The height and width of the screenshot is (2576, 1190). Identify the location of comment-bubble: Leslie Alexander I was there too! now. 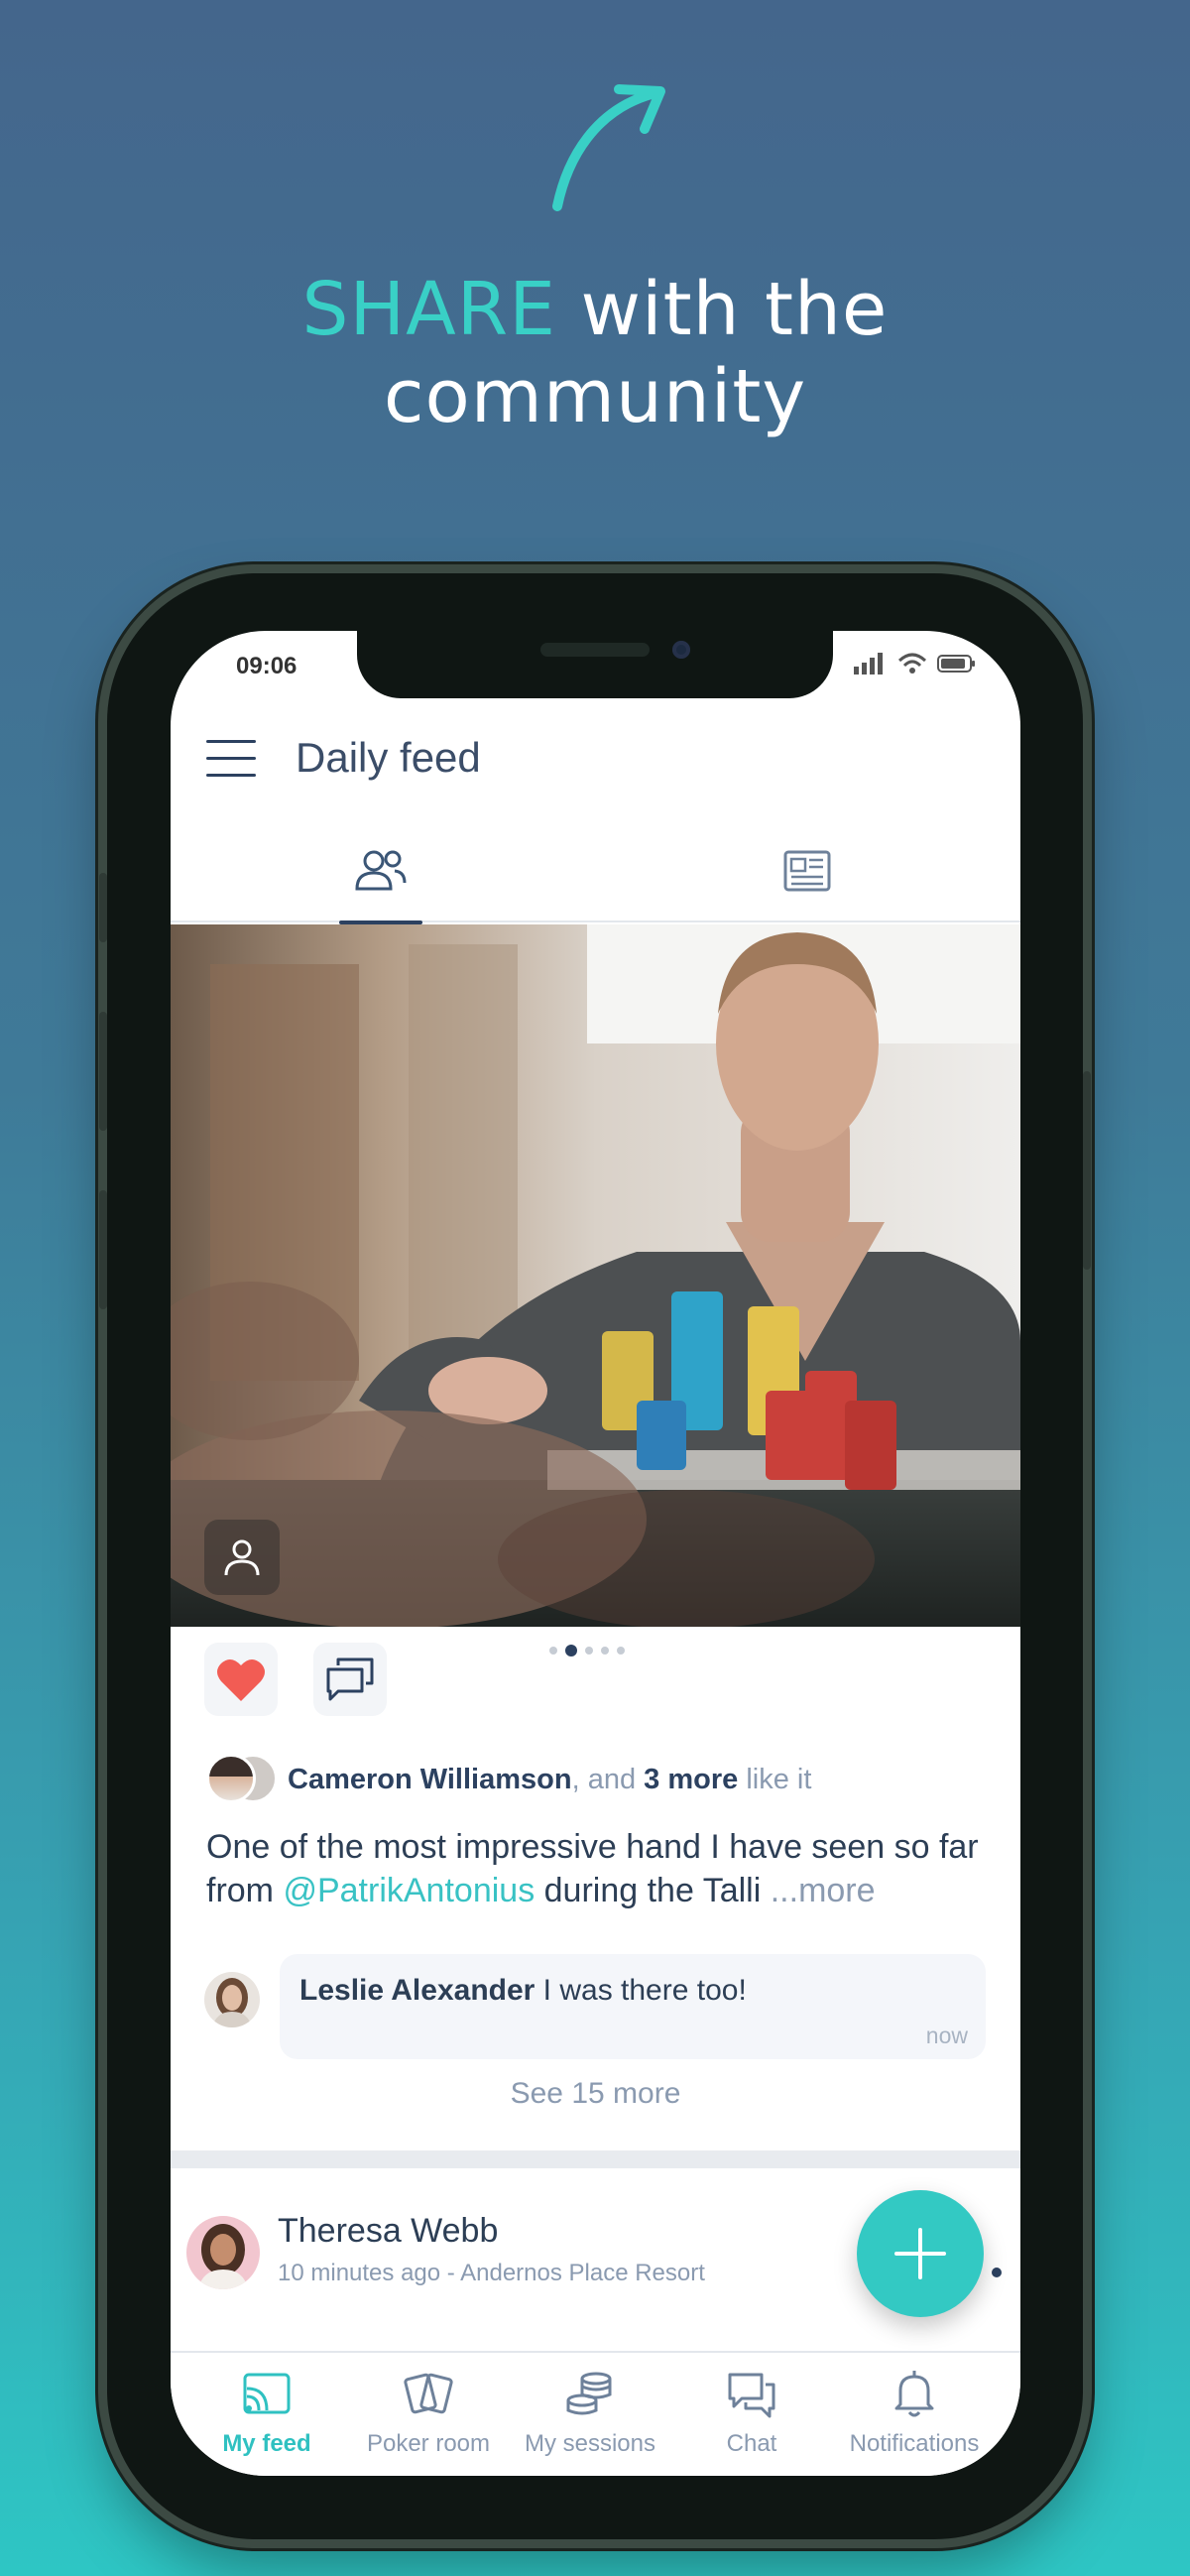
(633, 2006).